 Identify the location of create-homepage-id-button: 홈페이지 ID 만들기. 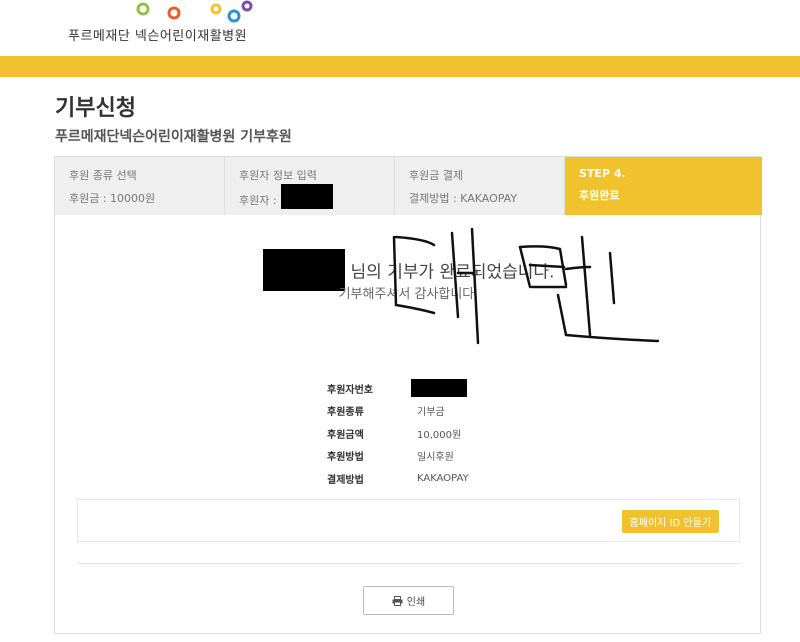
(670, 521).